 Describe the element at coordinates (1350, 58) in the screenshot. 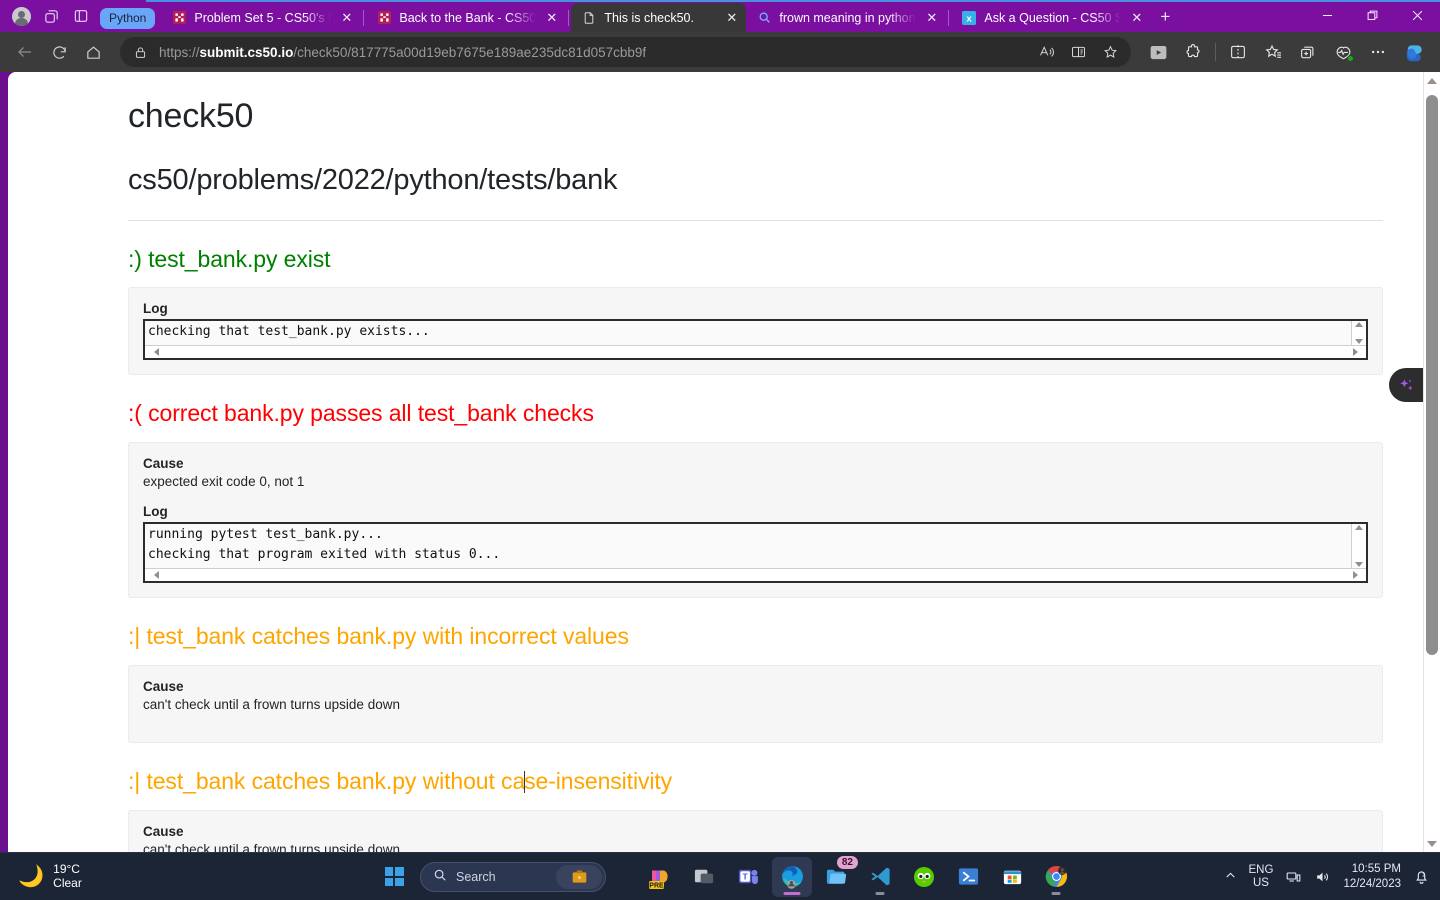

I see `essentials-status-dot` at that location.